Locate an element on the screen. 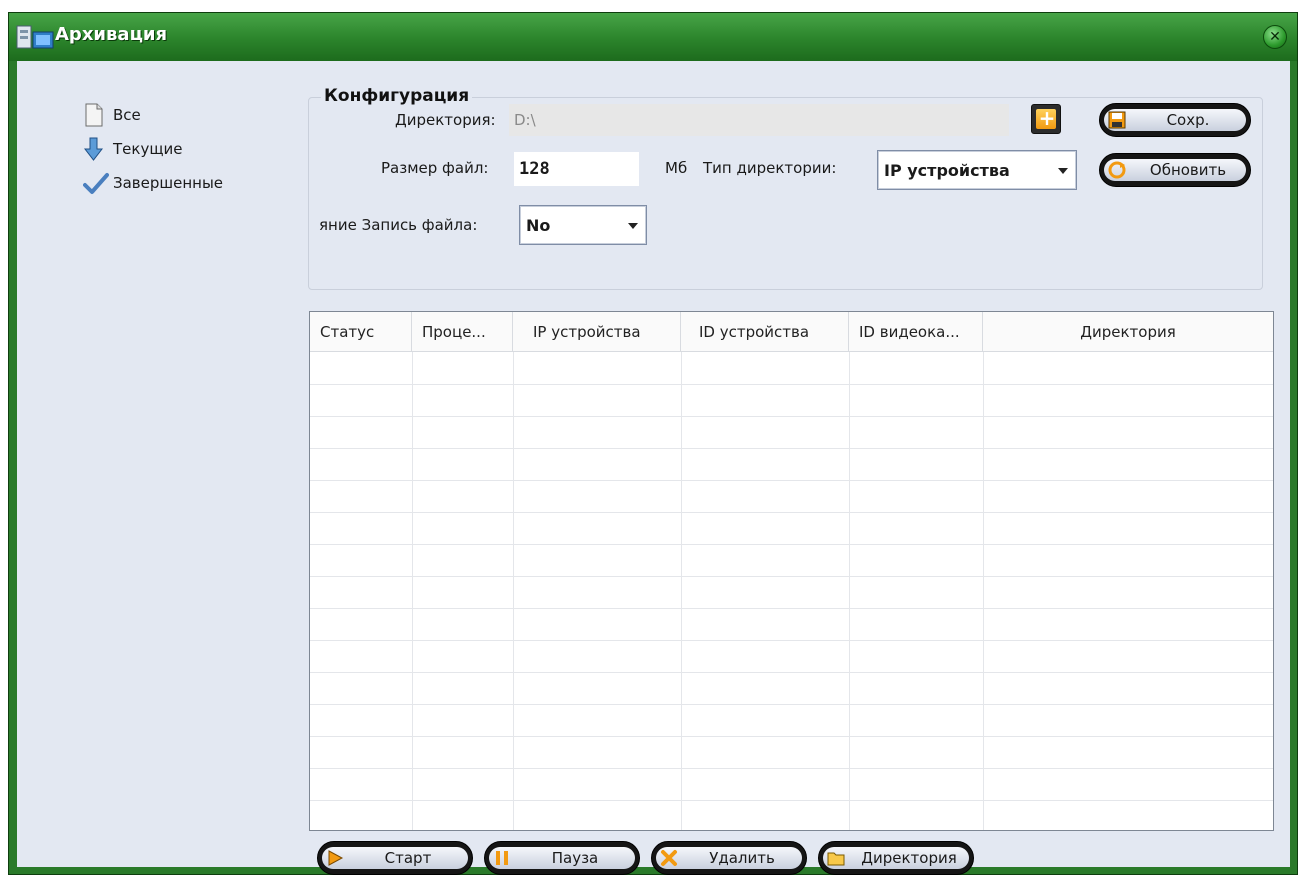 The height and width of the screenshot is (875, 1298). start-button: Старт is located at coordinates (395, 858).